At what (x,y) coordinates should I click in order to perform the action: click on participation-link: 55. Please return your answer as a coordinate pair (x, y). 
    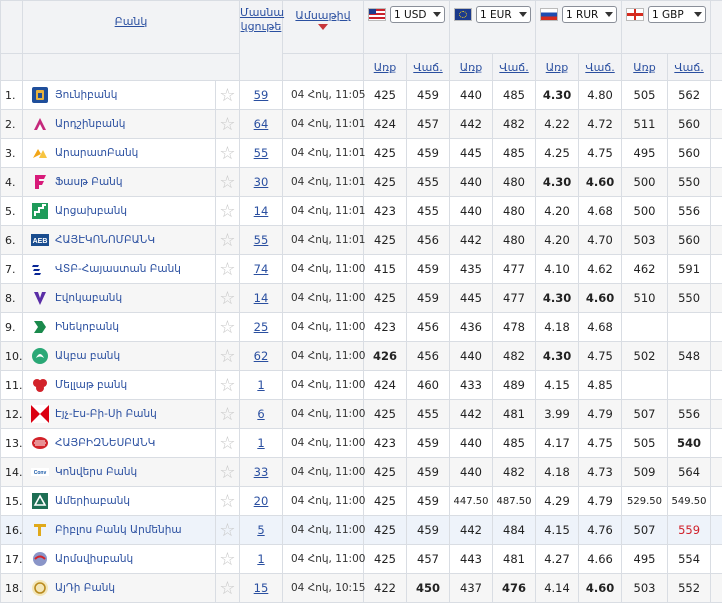
    Looking at the image, I should click on (261, 240).